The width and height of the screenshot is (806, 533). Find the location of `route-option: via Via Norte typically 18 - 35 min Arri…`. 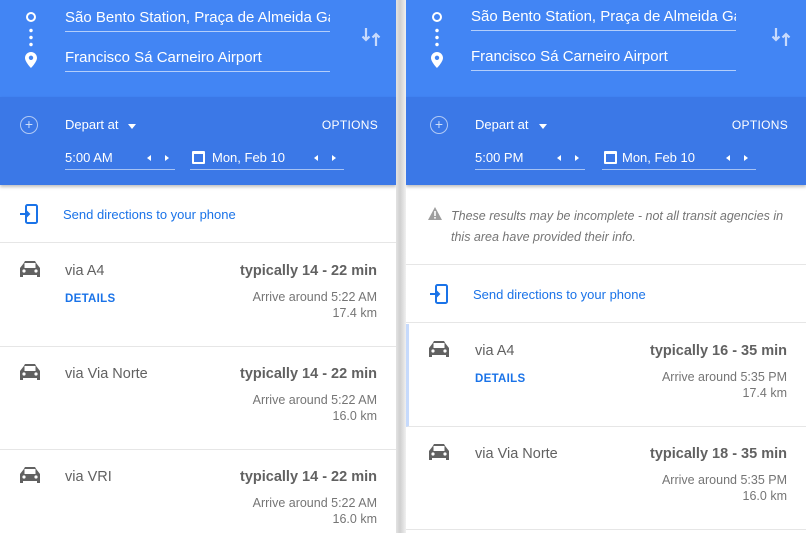

route-option: via Via Norte typically 18 - 35 min Arri… is located at coordinates (606, 478).